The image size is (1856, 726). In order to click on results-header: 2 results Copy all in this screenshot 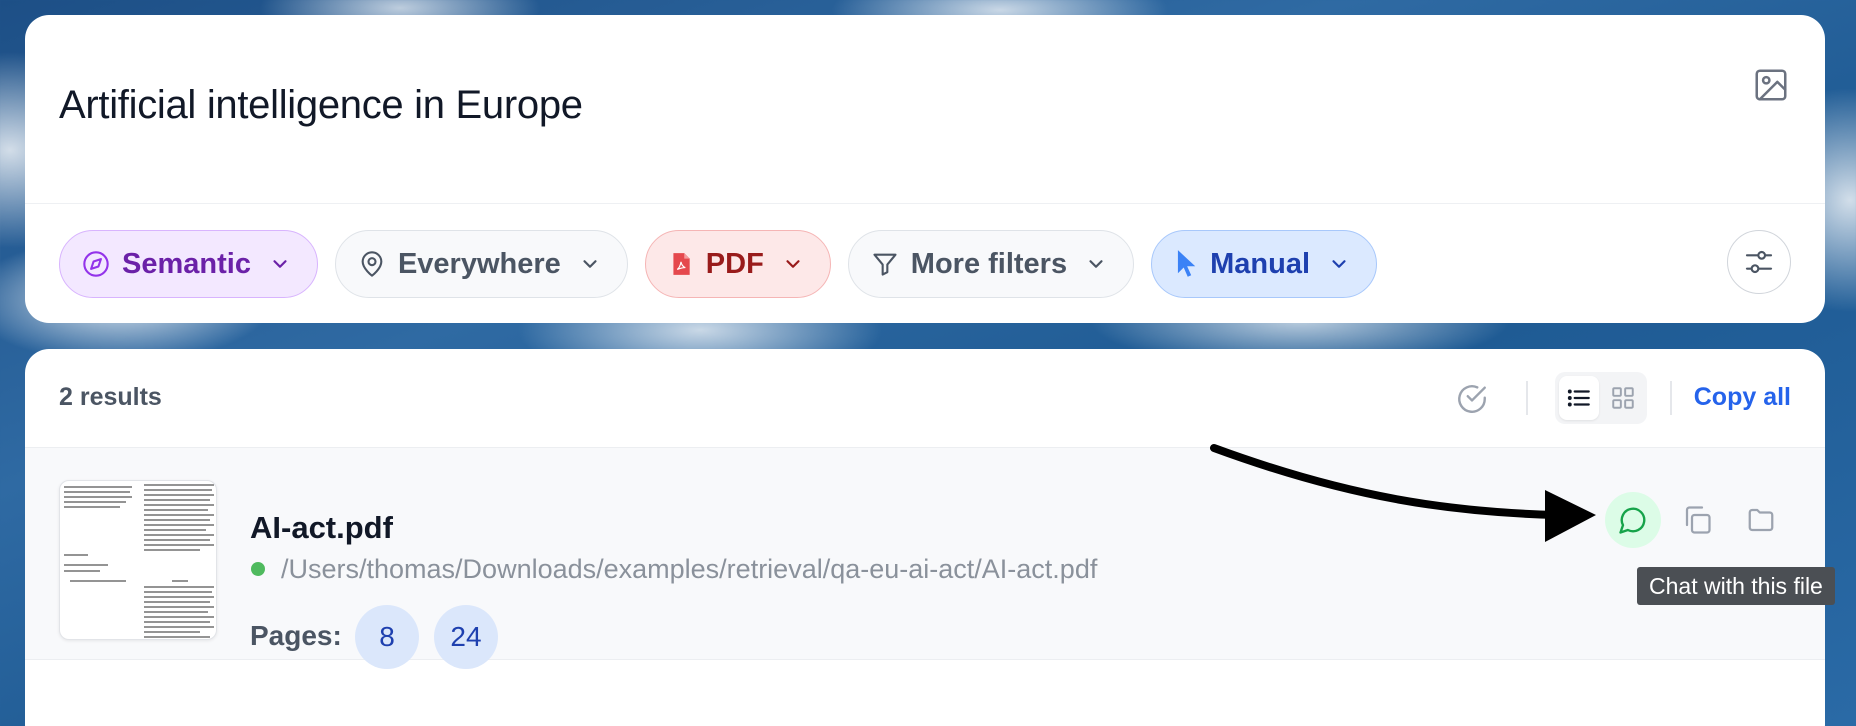, I will do `click(925, 398)`.